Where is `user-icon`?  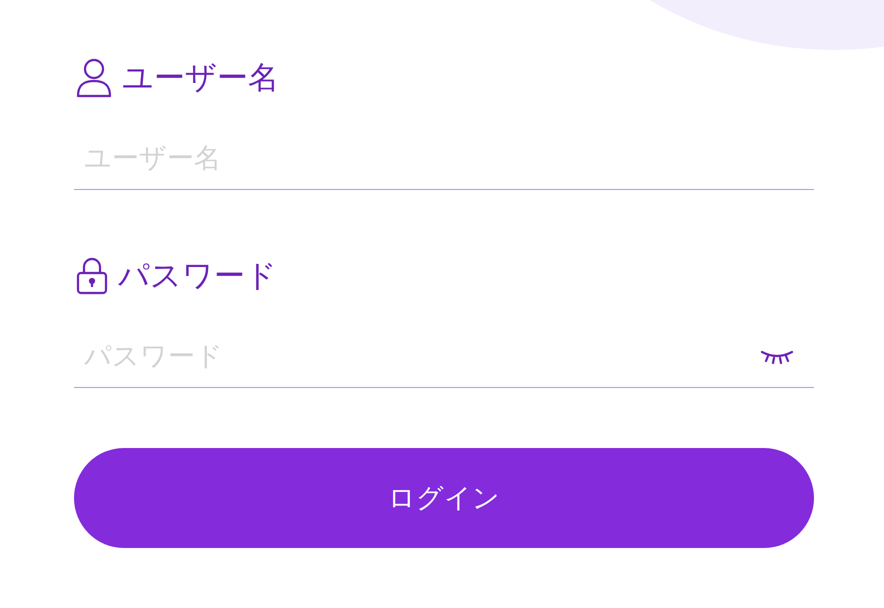 user-icon is located at coordinates (94, 78).